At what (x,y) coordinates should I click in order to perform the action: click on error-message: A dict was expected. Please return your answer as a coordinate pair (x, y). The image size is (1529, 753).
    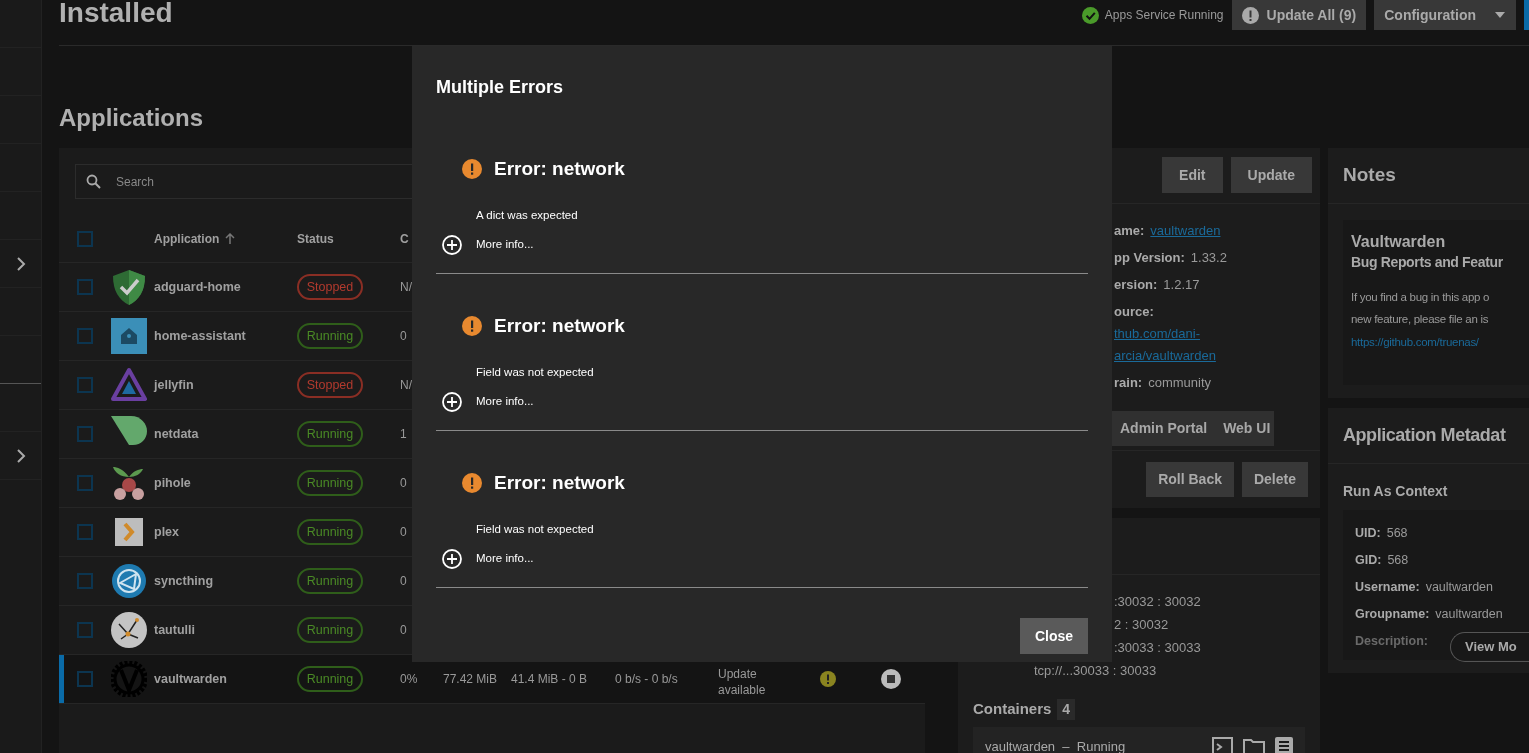
    Looking at the image, I should click on (527, 215).